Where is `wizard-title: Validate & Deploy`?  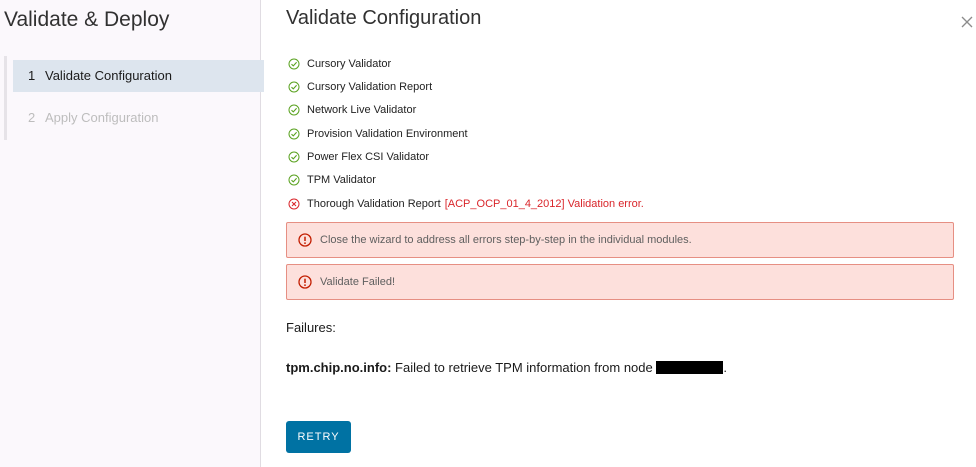
wizard-title: Validate & Deploy is located at coordinates (87, 19).